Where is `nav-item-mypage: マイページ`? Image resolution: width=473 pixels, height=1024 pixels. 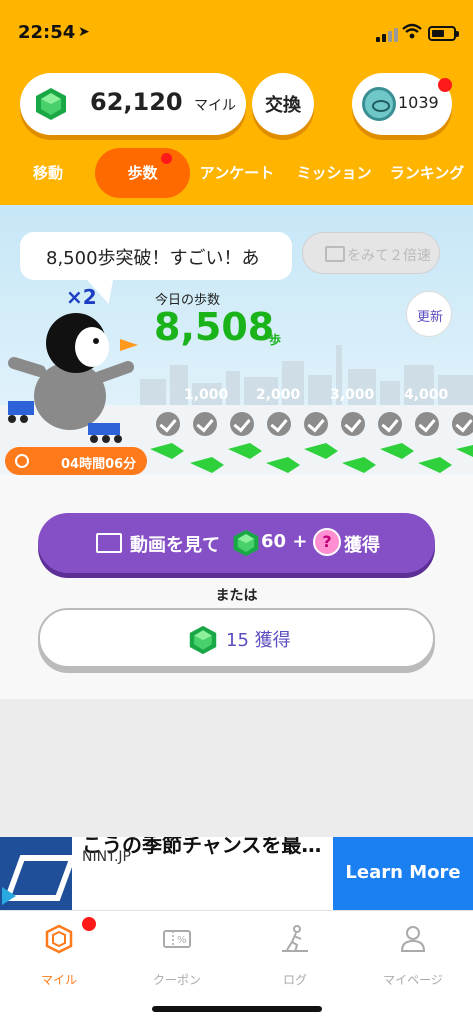
nav-item-mypage: マイページ is located at coordinates (413, 954).